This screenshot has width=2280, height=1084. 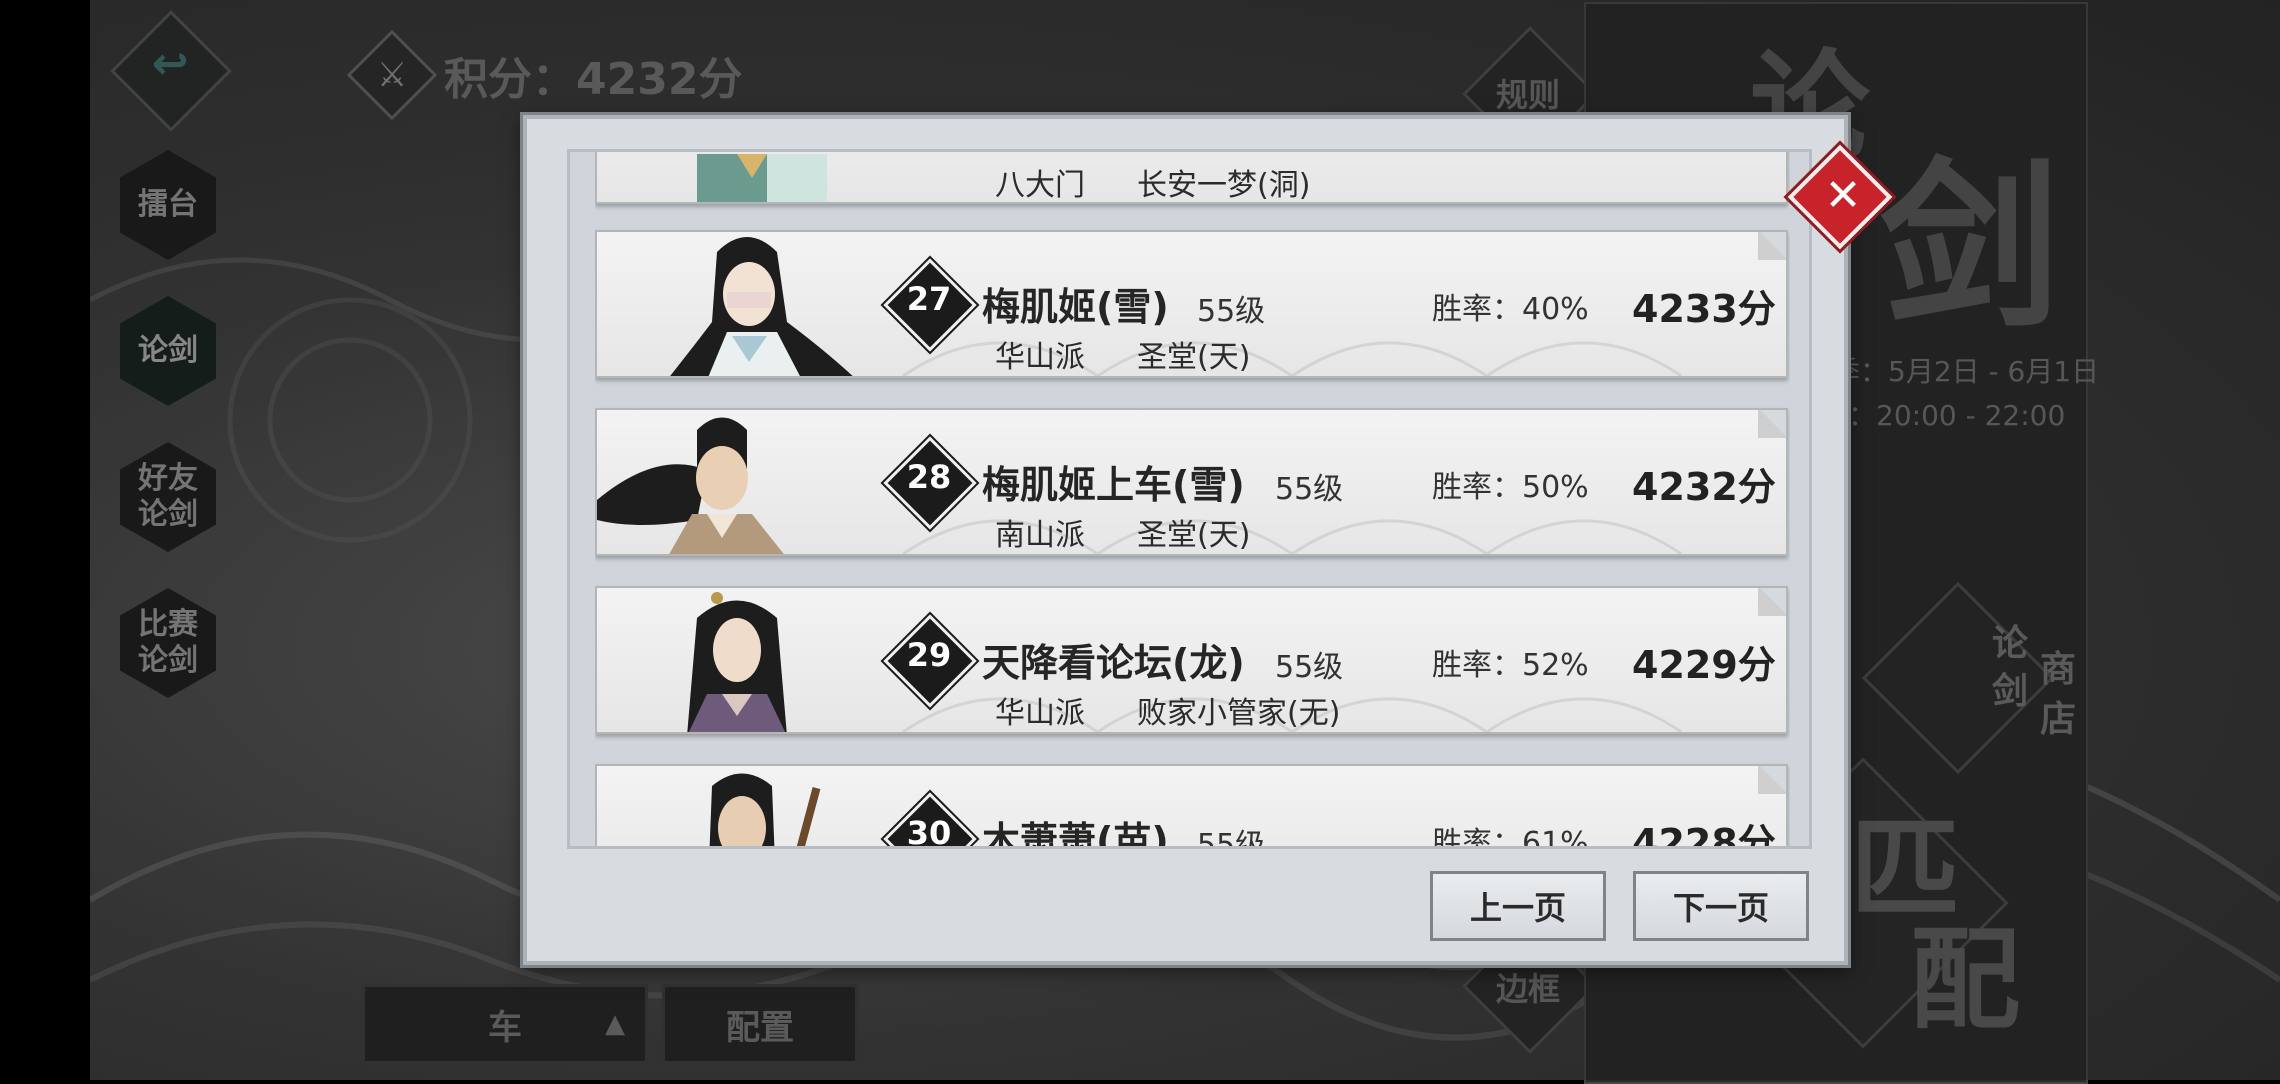 I want to click on player-win-rate: 胜率：52%, so click(x=1510, y=665).